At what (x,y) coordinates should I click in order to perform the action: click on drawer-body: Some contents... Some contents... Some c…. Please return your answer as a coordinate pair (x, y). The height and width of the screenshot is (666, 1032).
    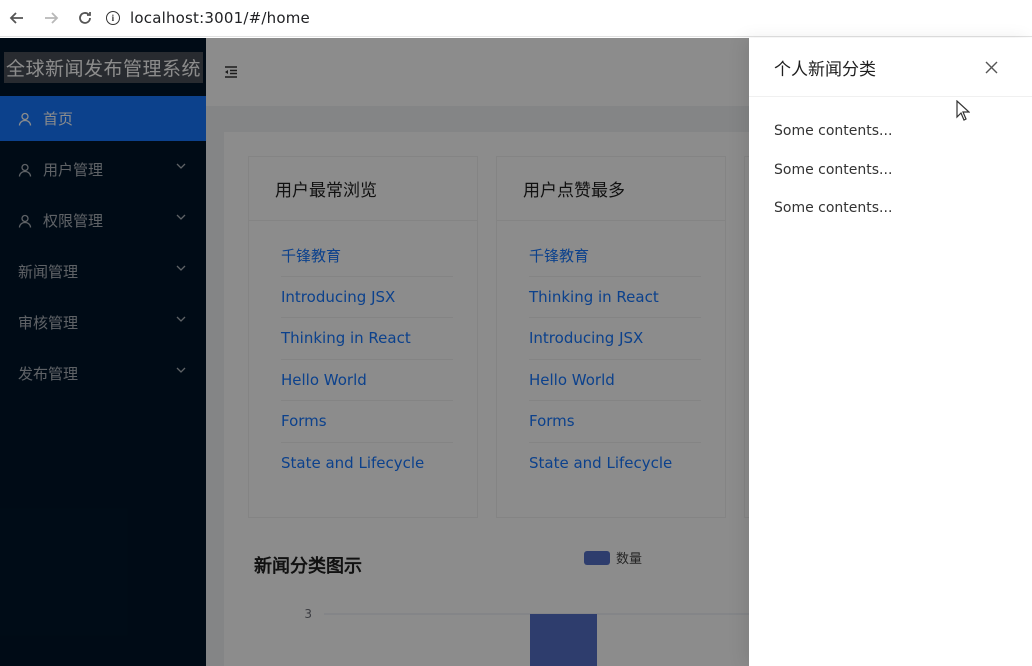
    Looking at the image, I should click on (890, 181).